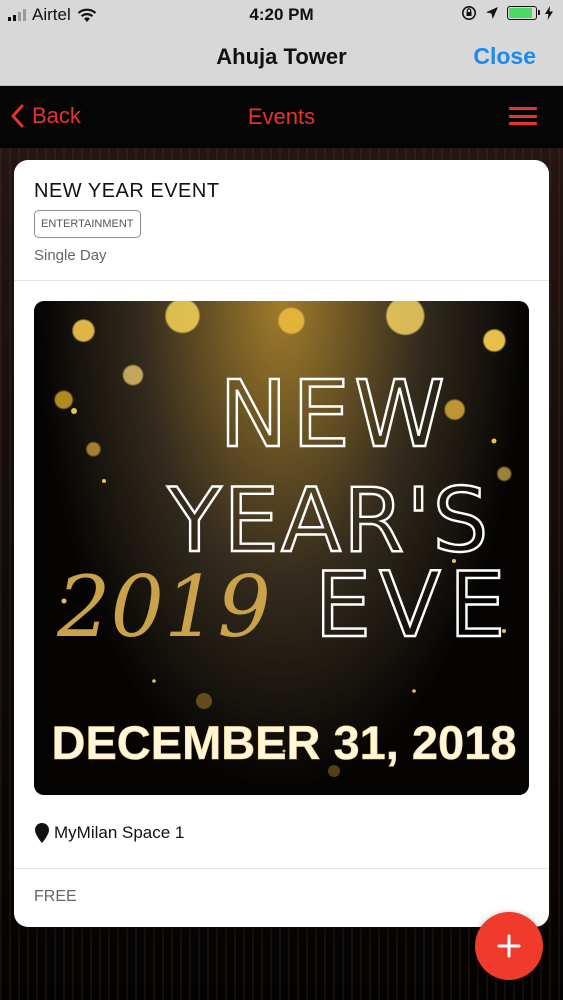 The height and width of the screenshot is (1000, 563). I want to click on poster-line1: NEW, so click(334, 414).